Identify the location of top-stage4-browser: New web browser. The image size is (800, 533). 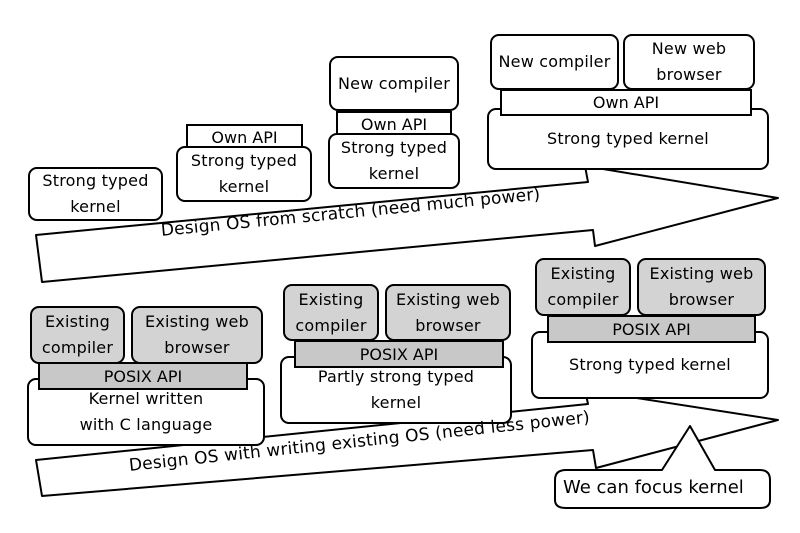
(689, 62).